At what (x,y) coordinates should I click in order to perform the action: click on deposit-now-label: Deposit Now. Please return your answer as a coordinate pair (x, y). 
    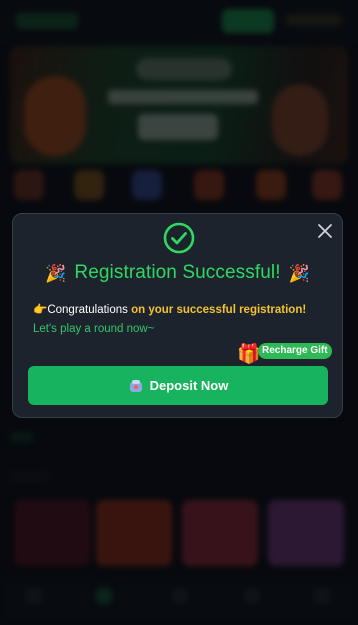
    Looking at the image, I should click on (189, 385).